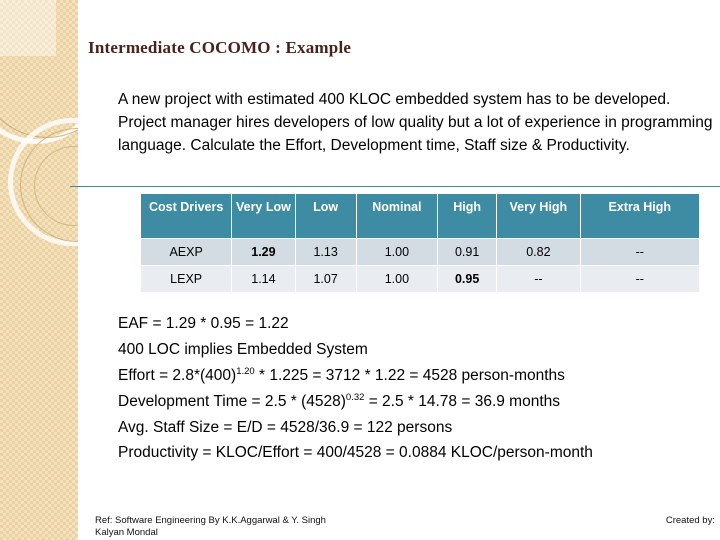 Image resolution: width=720 pixels, height=540 pixels. What do you see at coordinates (462, 401) in the screenshot?
I see `calc-devtime-suffix: = 2.5 * 14.78 = 36.9 months` at bounding box center [462, 401].